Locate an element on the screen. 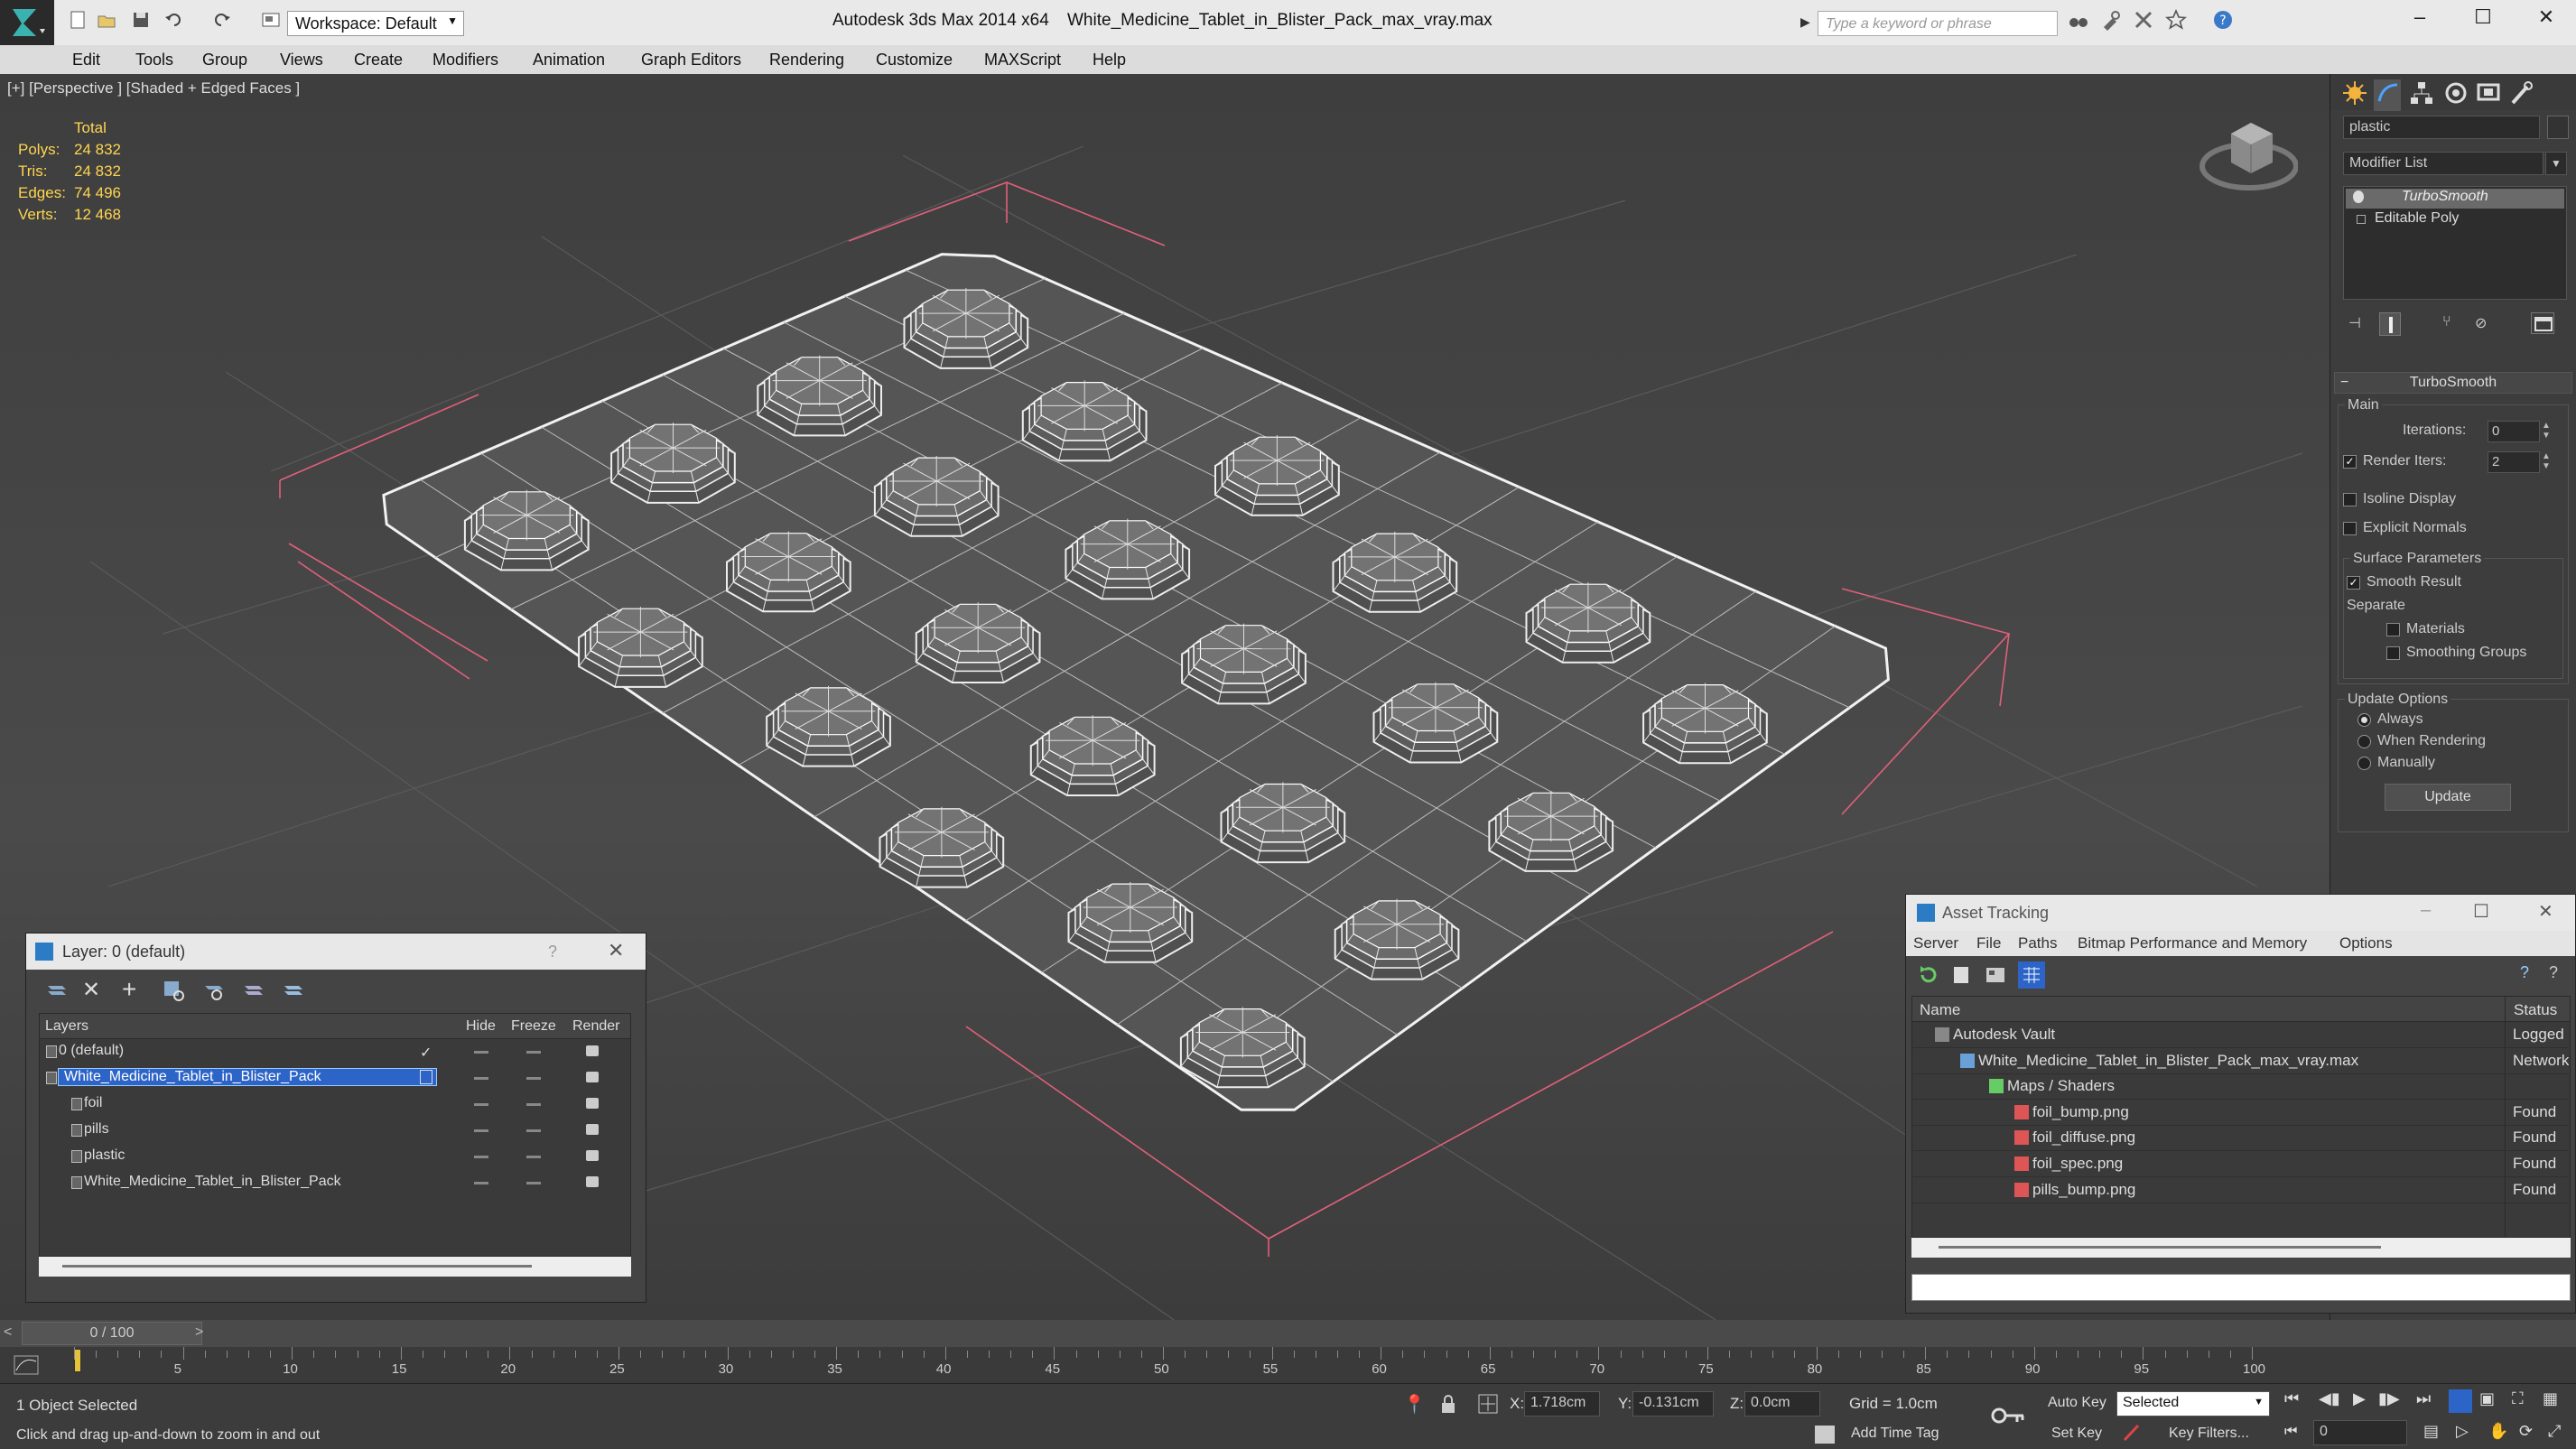 The image size is (2576, 1449). maximize-icon: ☐ is located at coordinates (2481, 911).